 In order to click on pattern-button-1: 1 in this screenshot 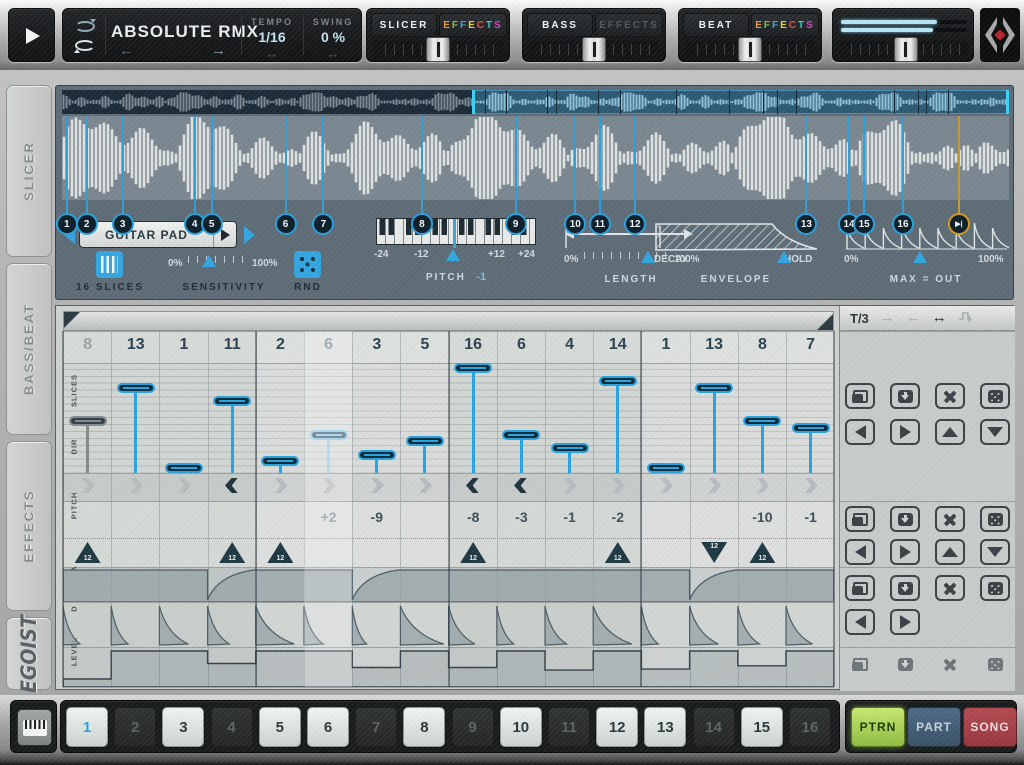, I will do `click(87, 727)`.